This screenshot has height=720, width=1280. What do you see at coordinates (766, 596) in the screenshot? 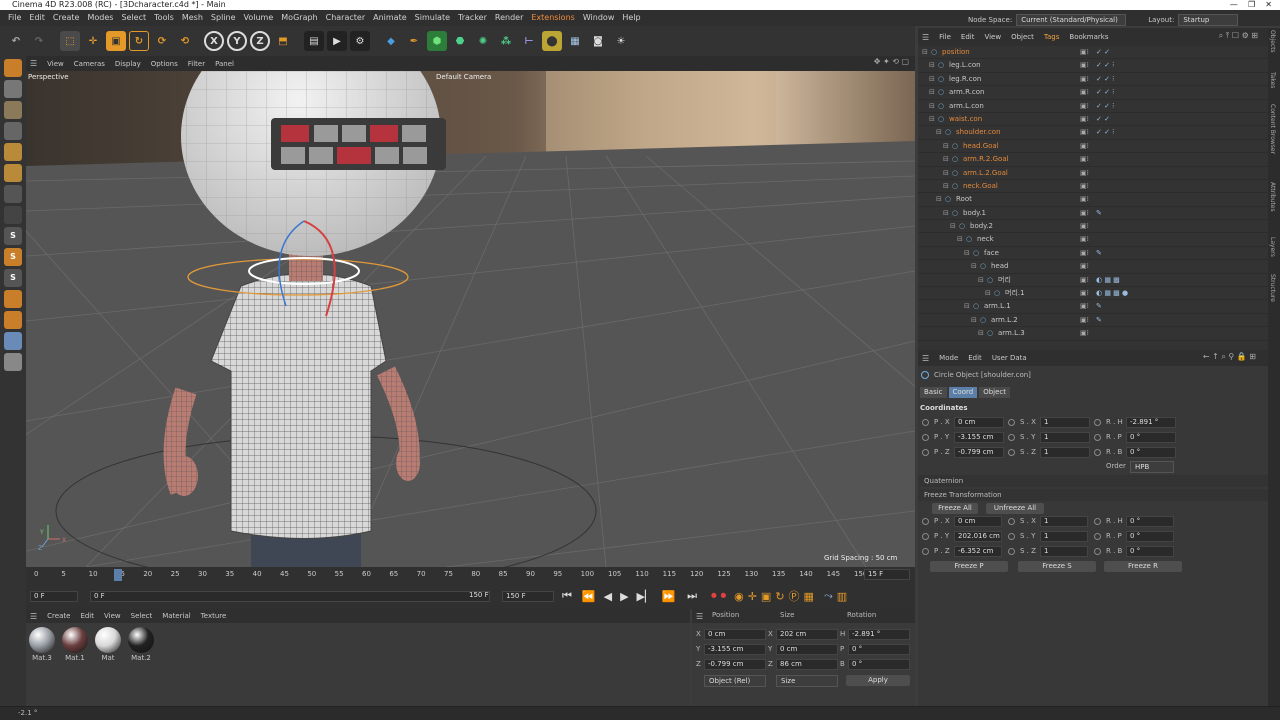
I see `key-scale-icon: ▣` at bounding box center [766, 596].